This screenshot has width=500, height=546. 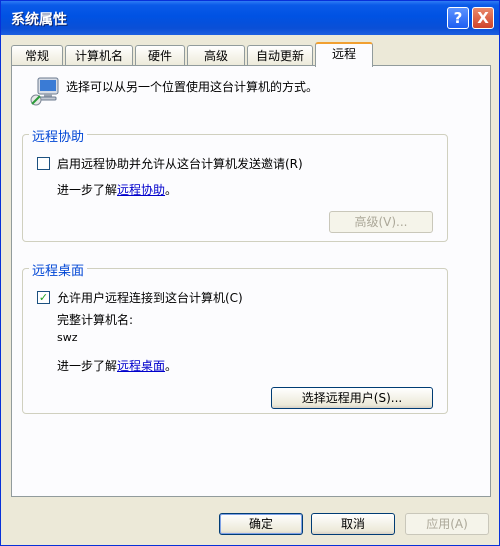 What do you see at coordinates (141, 190) in the screenshot?
I see `remote-assistance-link: 远程协助` at bounding box center [141, 190].